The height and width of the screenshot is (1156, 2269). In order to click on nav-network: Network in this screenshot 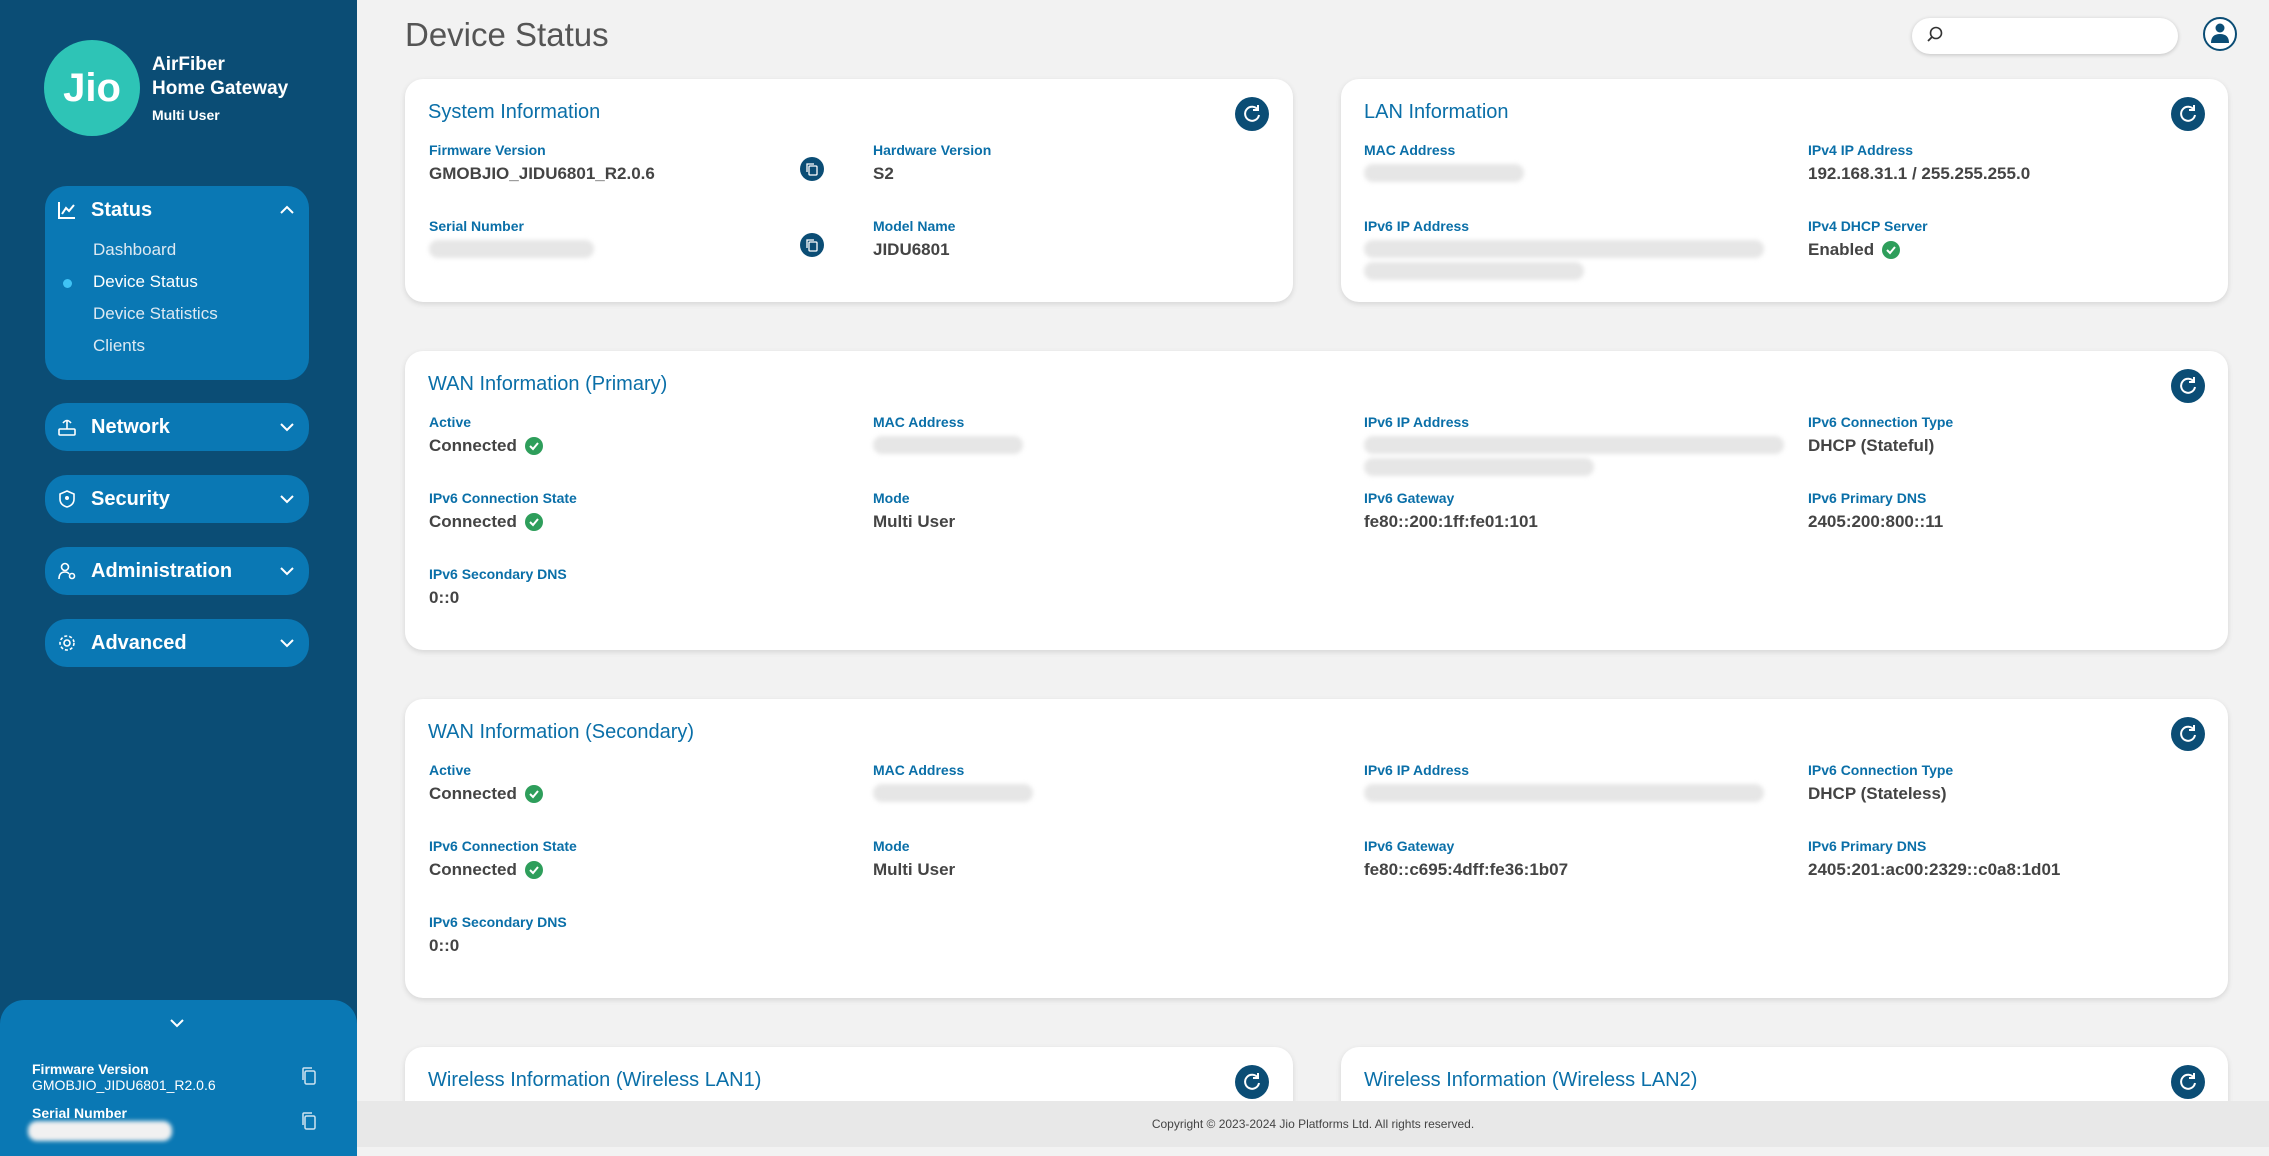, I will do `click(177, 427)`.